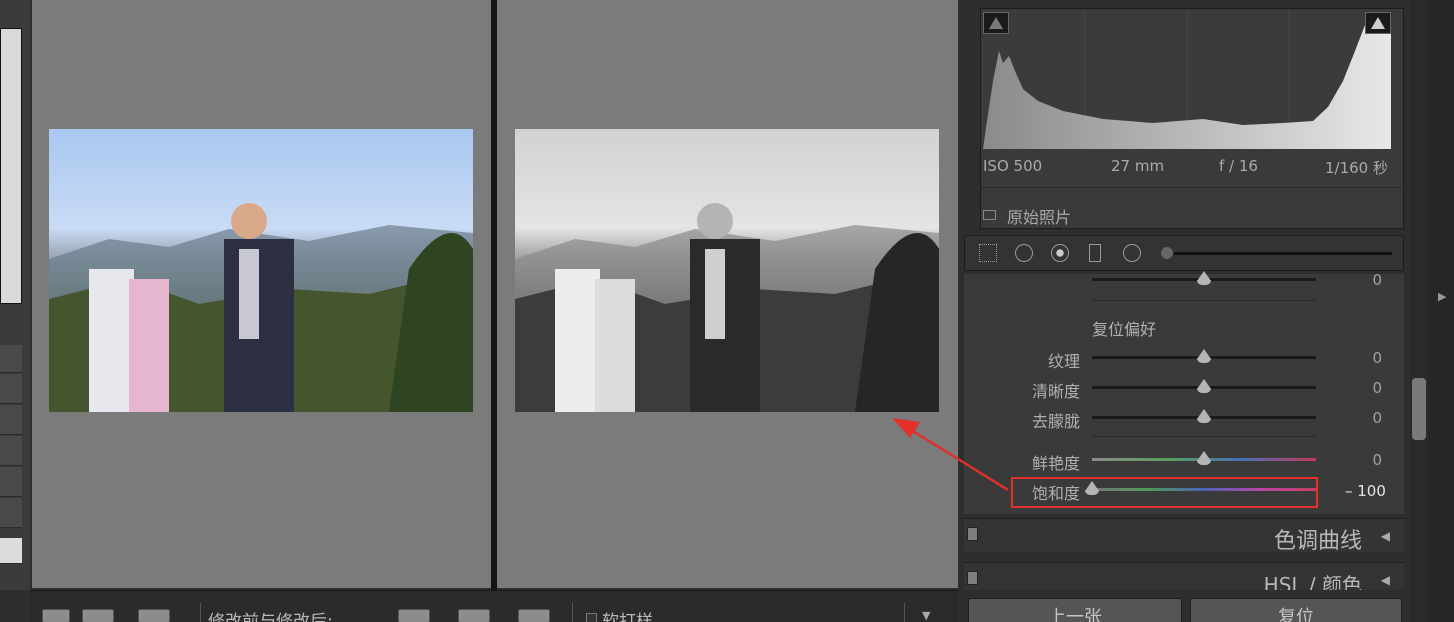 This screenshot has height=622, width=1454. Describe the element at coordinates (727, 307) in the screenshot. I see `after-photo-art` at that location.